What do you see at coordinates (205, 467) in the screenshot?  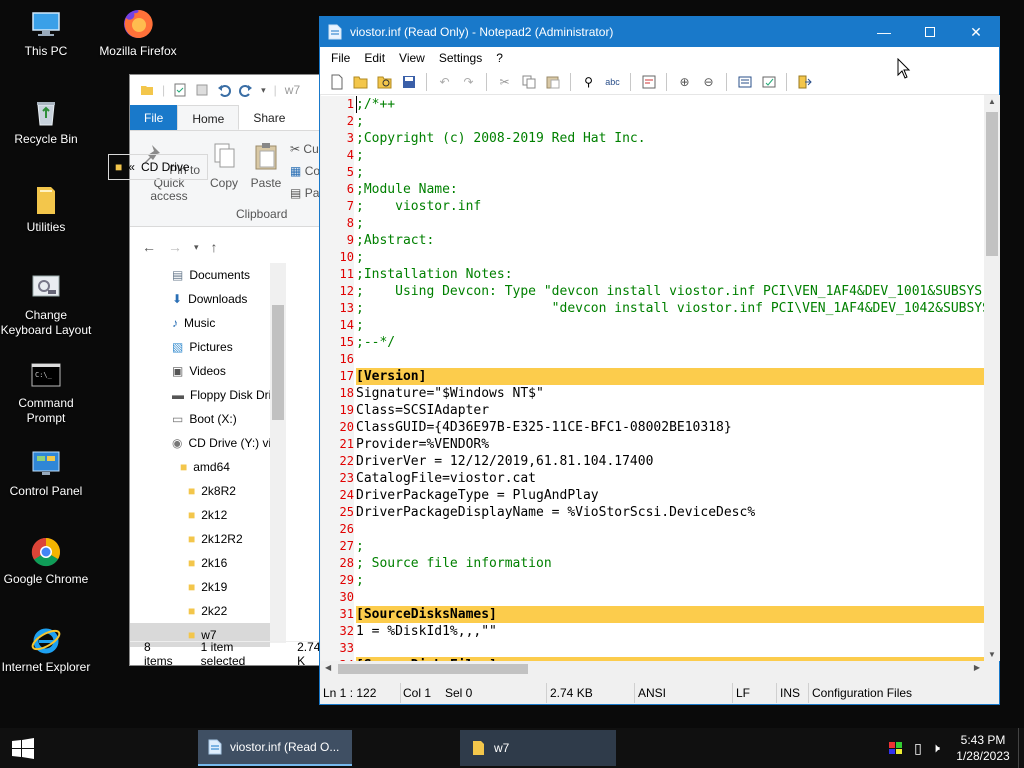 I see `tree-item-folder: ■ amd64` at bounding box center [205, 467].